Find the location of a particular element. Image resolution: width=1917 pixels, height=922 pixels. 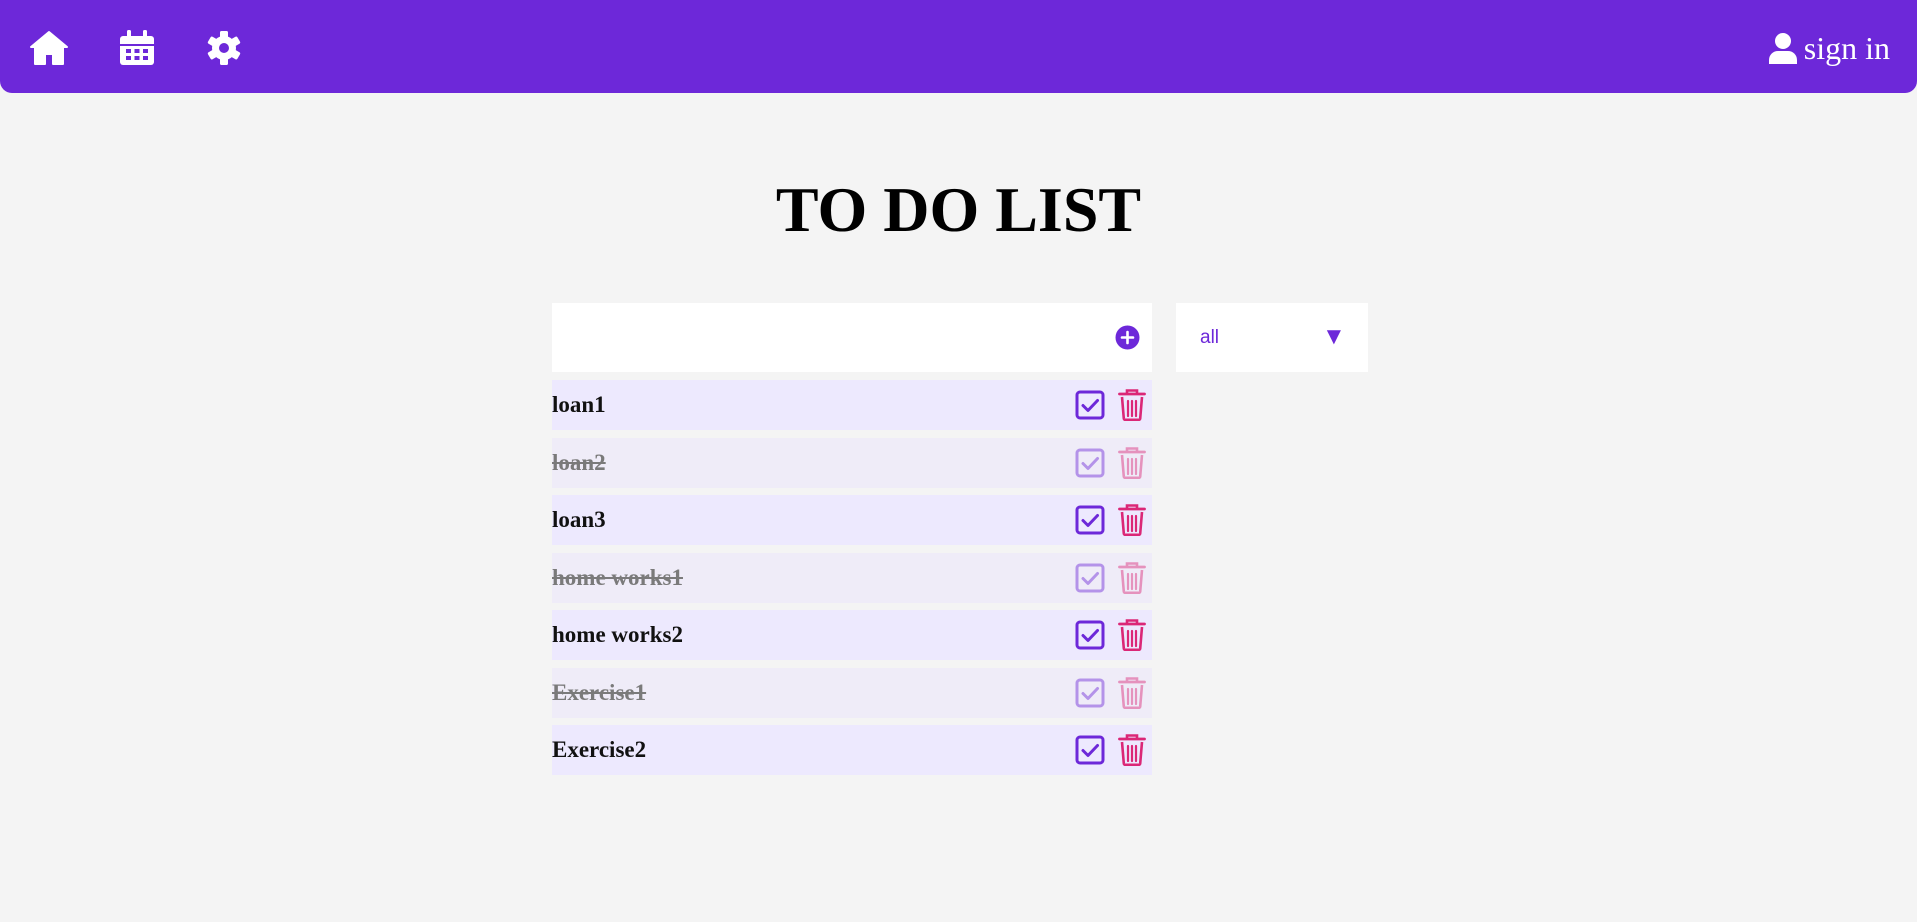

plus-circle-icon is located at coordinates (1127, 337).